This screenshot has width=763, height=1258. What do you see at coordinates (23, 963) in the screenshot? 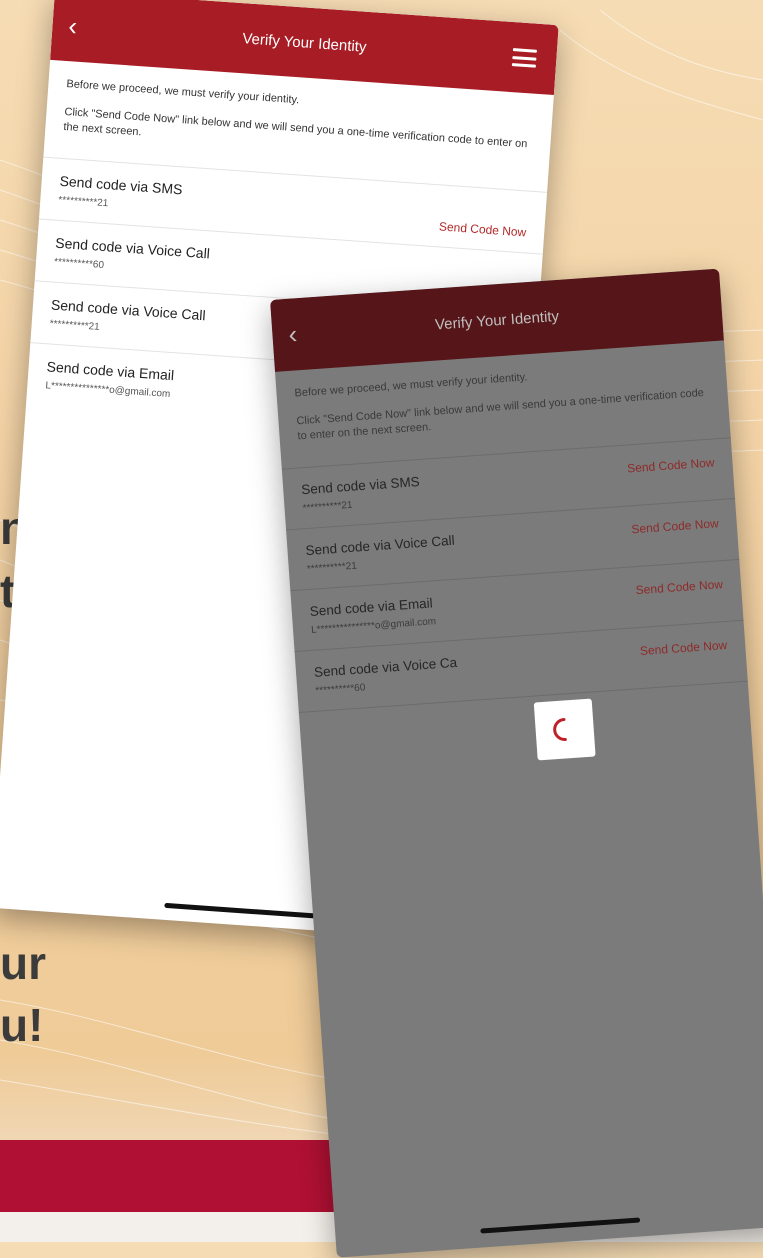
I see `background-text-fragment: ur` at bounding box center [23, 963].